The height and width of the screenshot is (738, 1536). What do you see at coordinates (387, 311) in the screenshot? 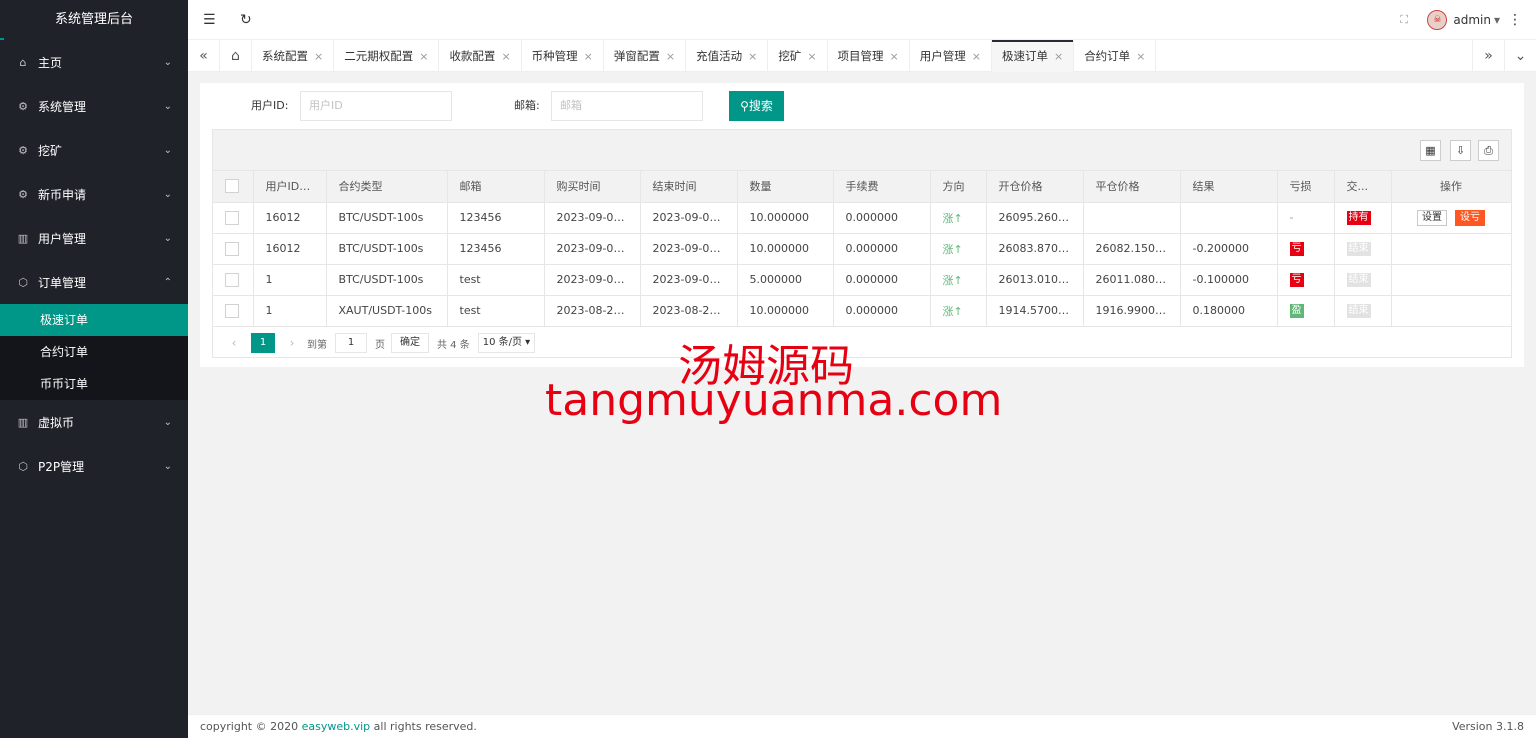
I see `cell-type: XAUT/USDT-100s` at bounding box center [387, 311].